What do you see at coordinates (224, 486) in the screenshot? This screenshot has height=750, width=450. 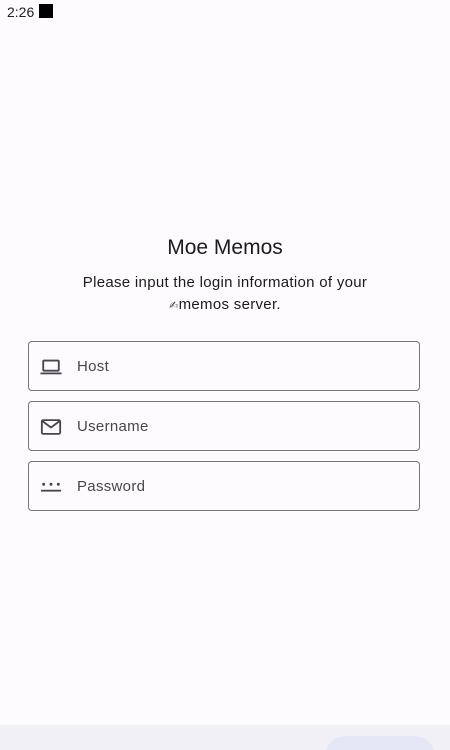 I see `password-input: Password` at bounding box center [224, 486].